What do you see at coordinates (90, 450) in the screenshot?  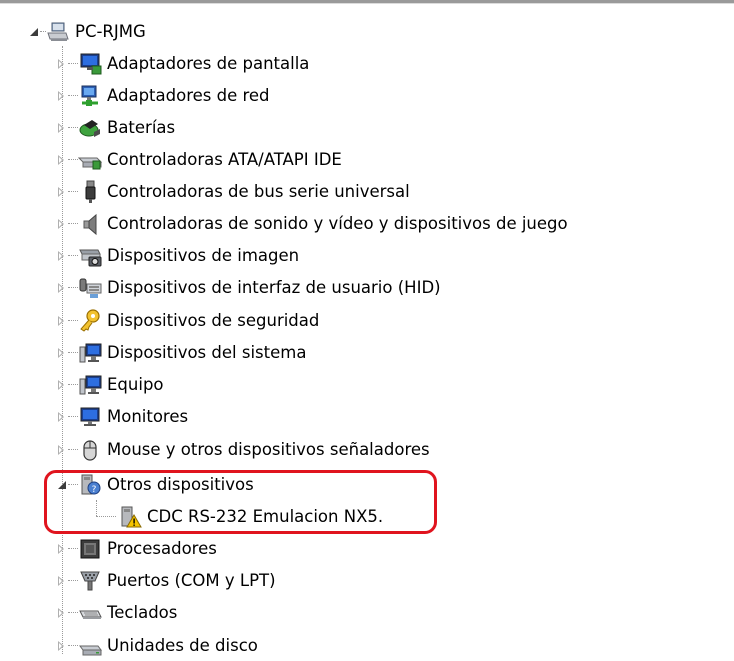 I see `mouse-icon` at bounding box center [90, 450].